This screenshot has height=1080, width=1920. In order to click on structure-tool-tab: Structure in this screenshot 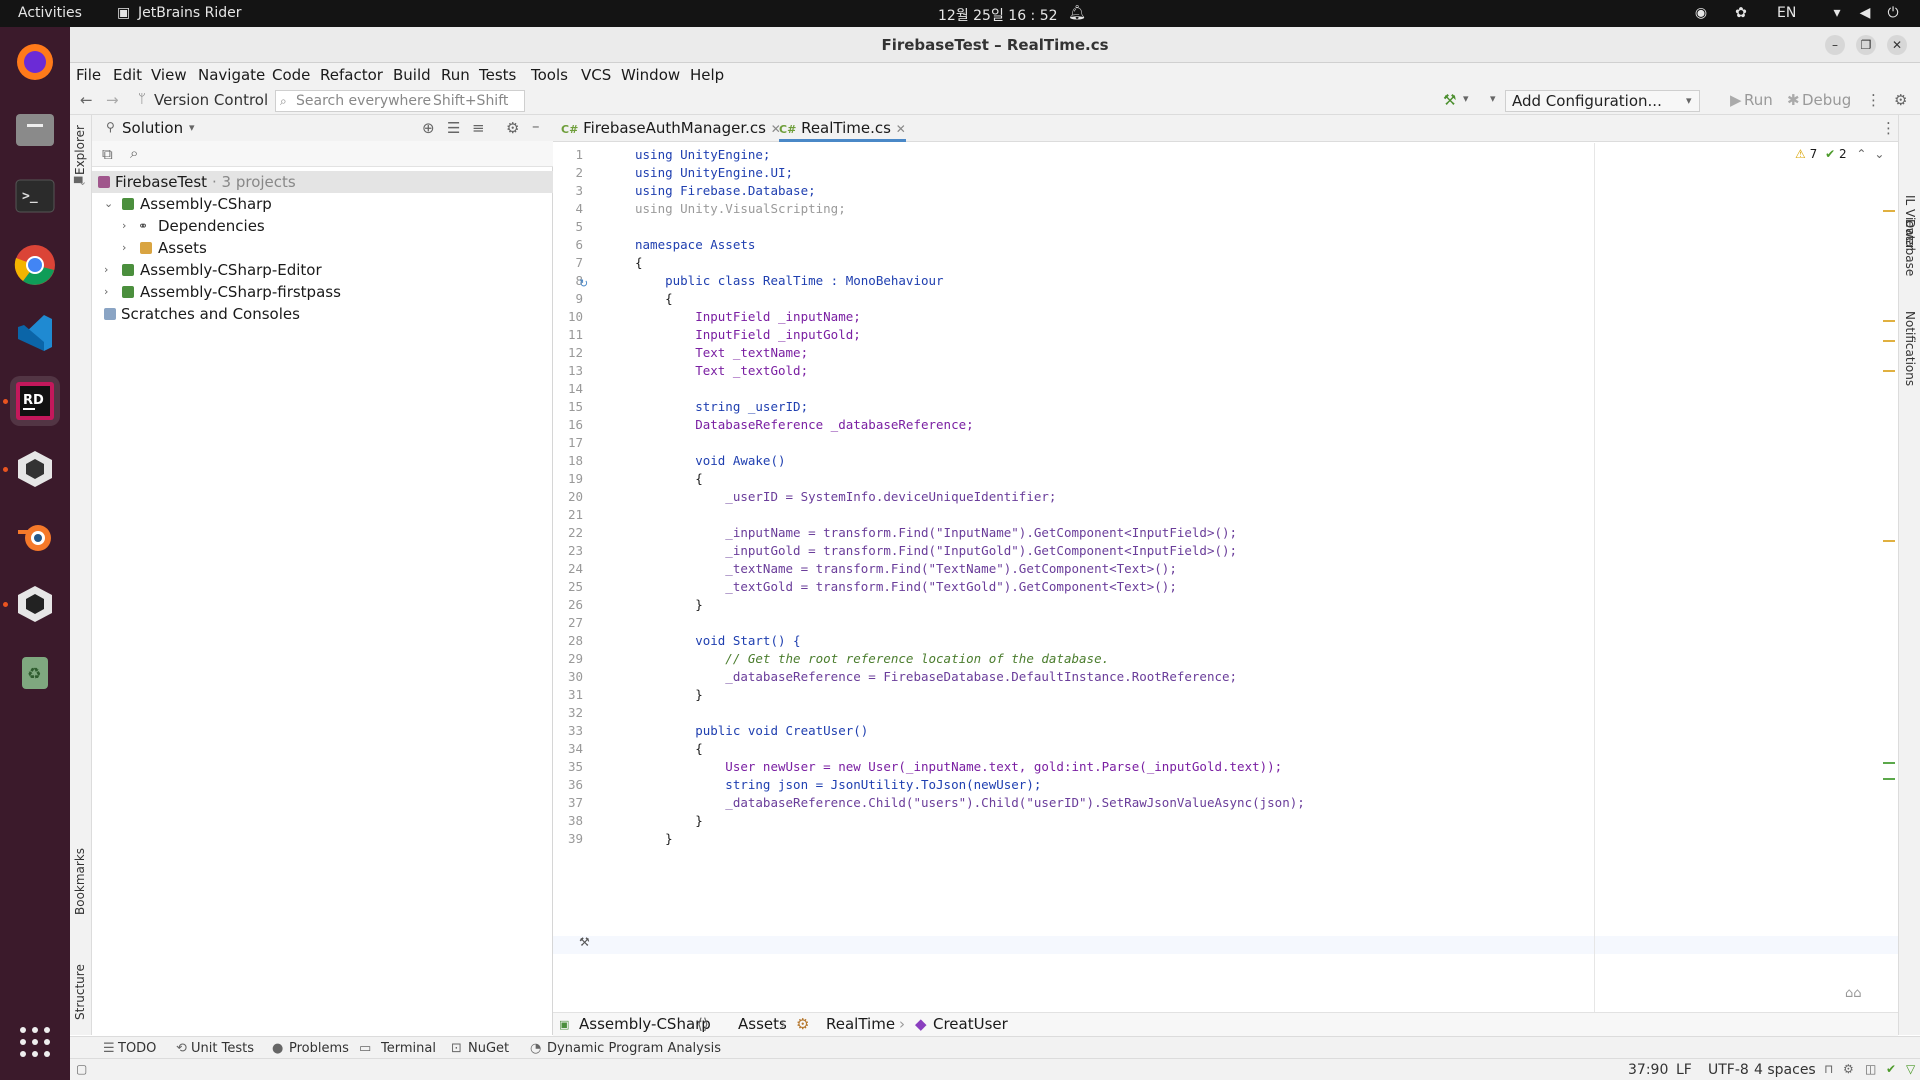, I will do `click(80, 992)`.